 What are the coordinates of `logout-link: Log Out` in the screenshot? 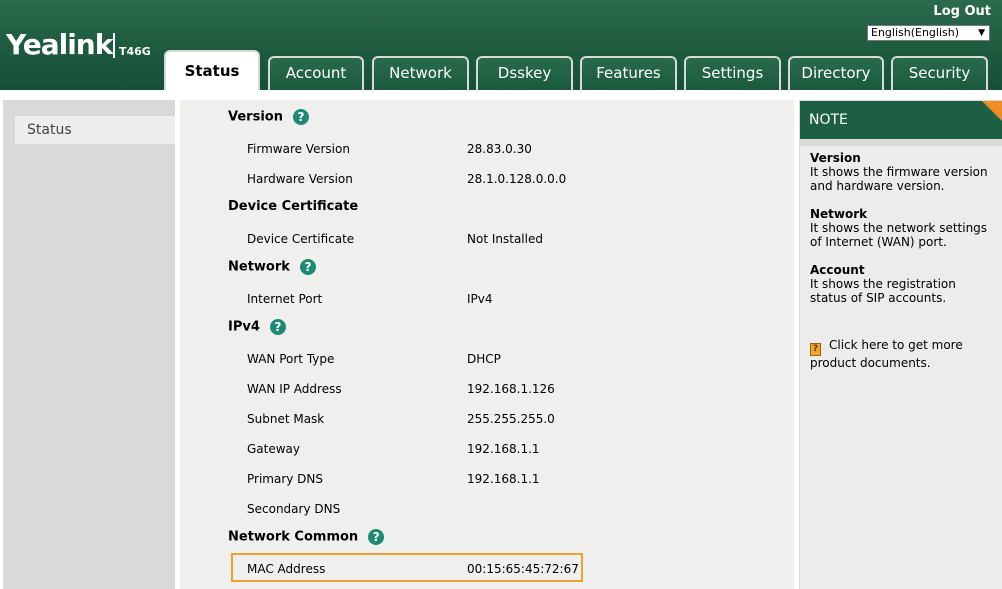 It's located at (962, 11).